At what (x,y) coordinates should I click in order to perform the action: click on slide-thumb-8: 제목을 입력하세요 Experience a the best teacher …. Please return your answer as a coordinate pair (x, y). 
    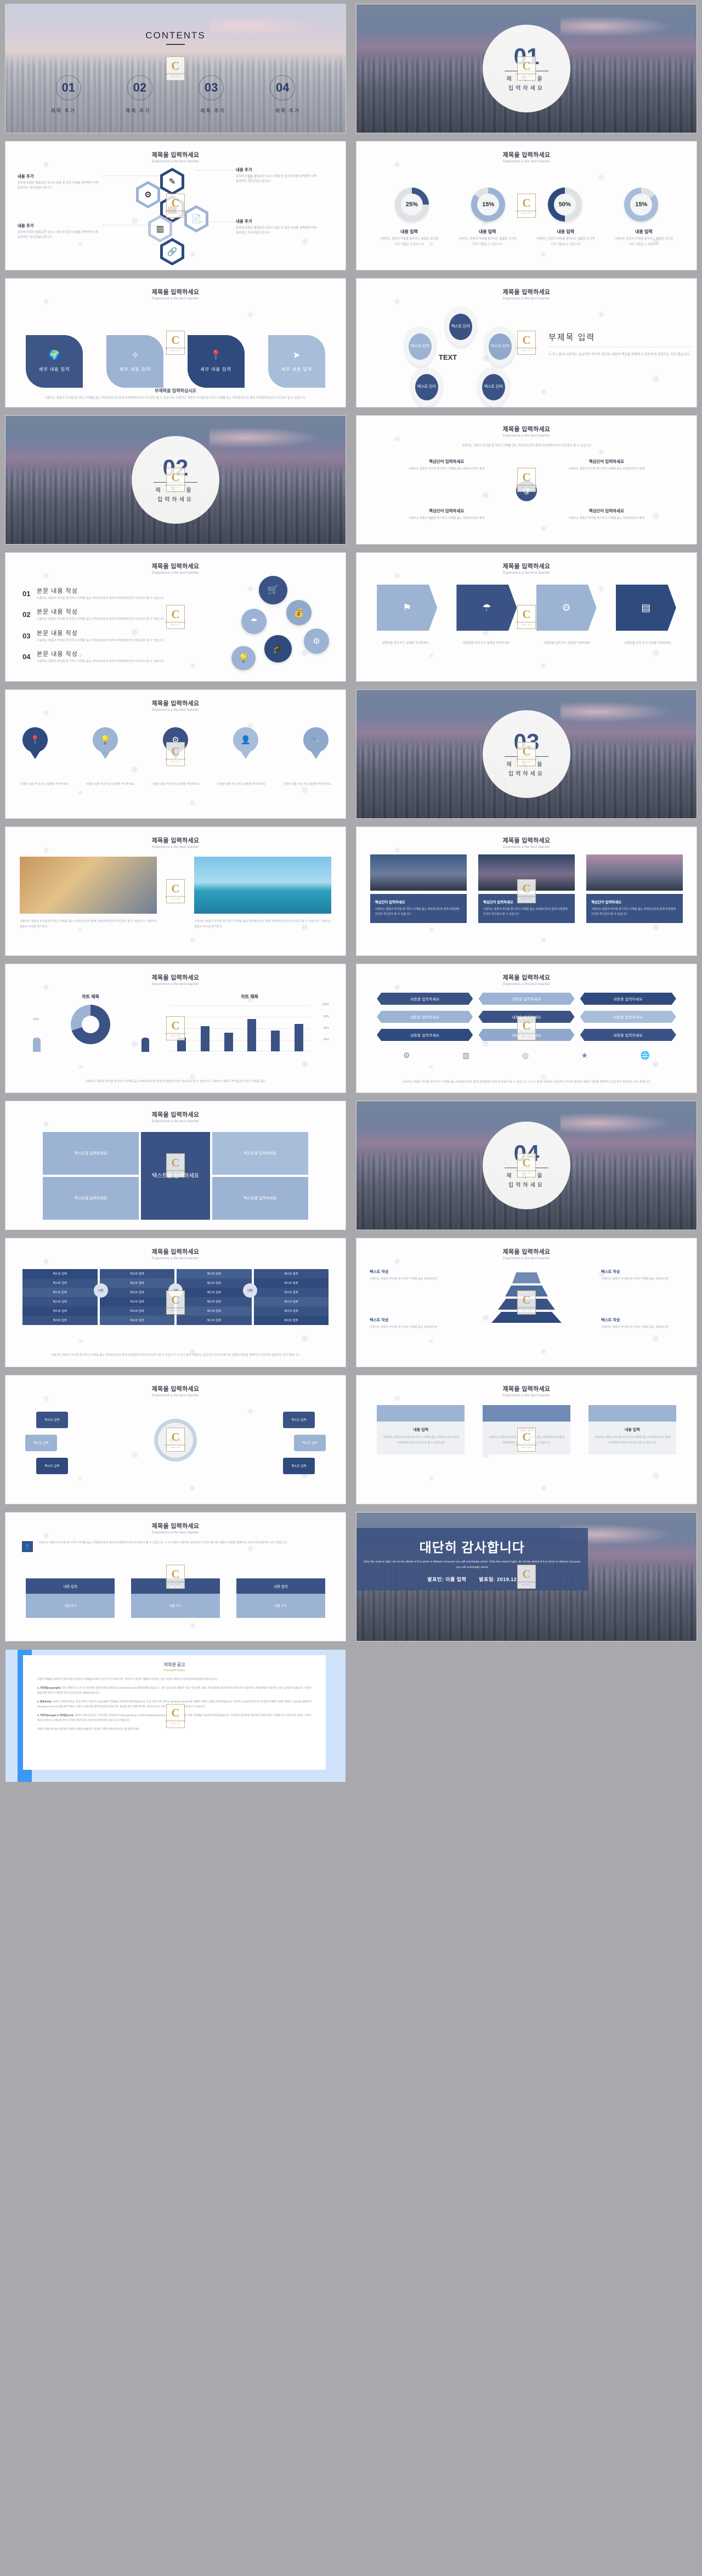
    Looking at the image, I should click on (526, 479).